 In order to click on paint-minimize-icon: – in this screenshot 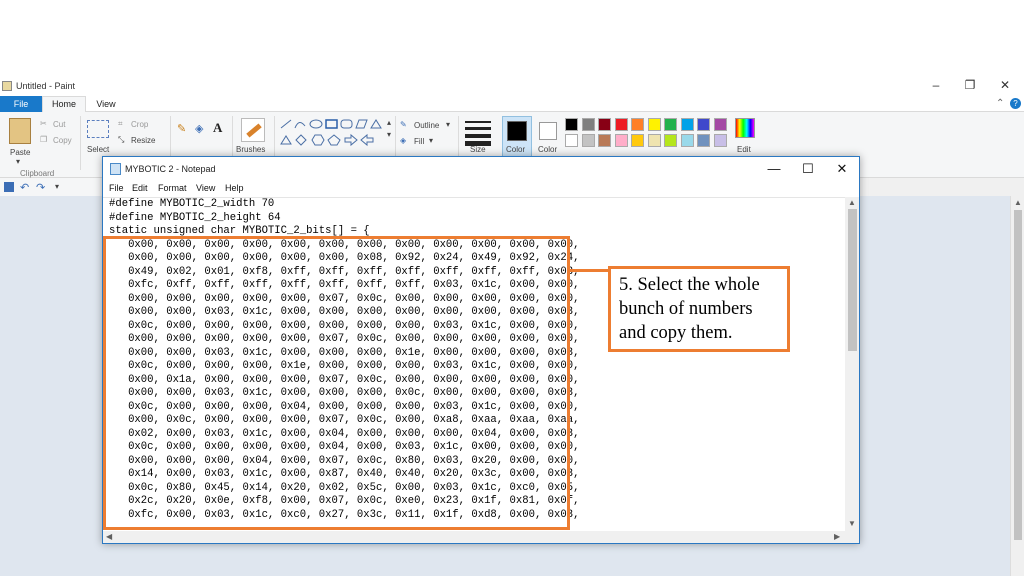, I will do `click(936, 85)`.